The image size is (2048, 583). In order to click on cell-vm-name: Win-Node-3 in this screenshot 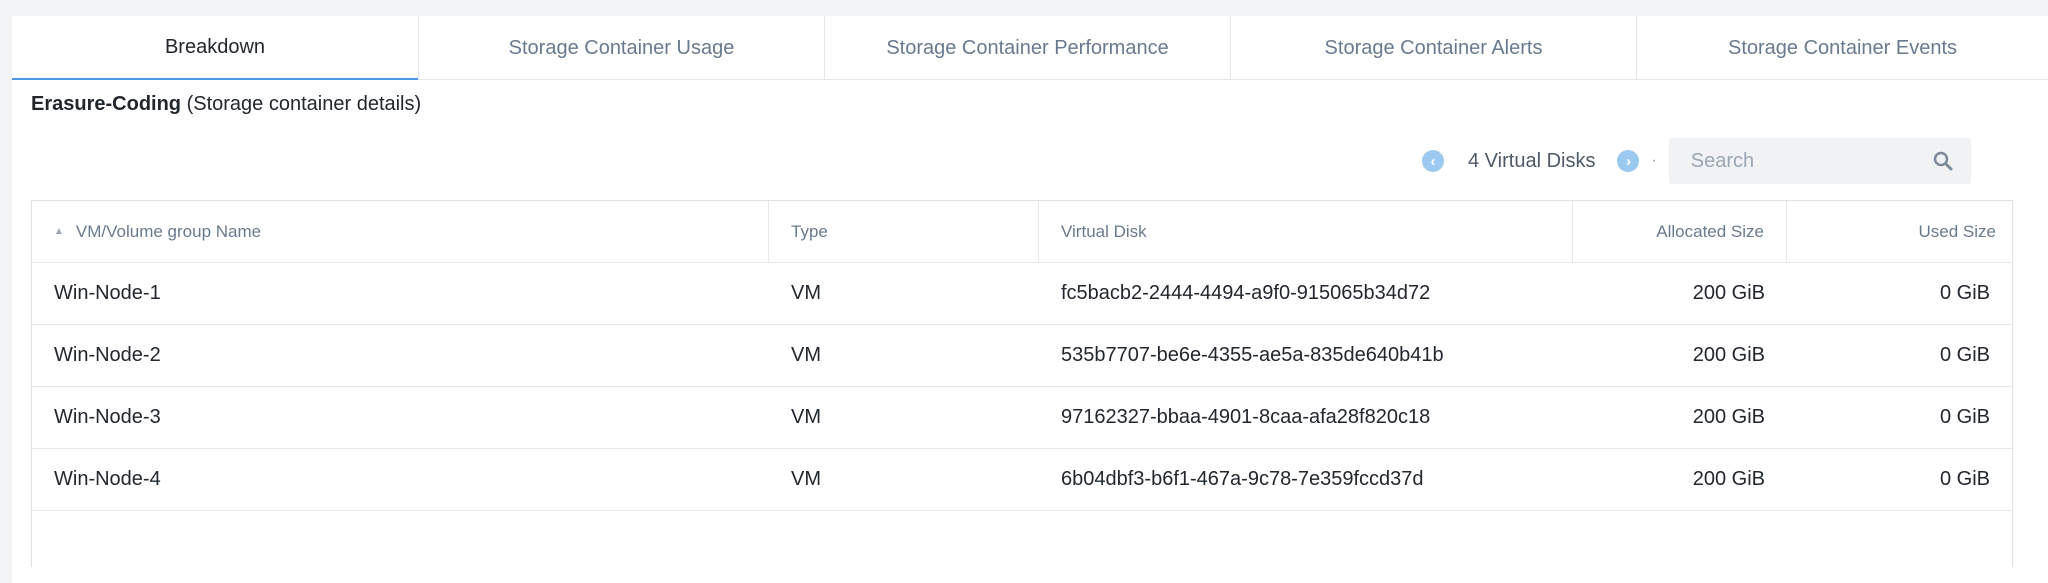, I will do `click(107, 417)`.